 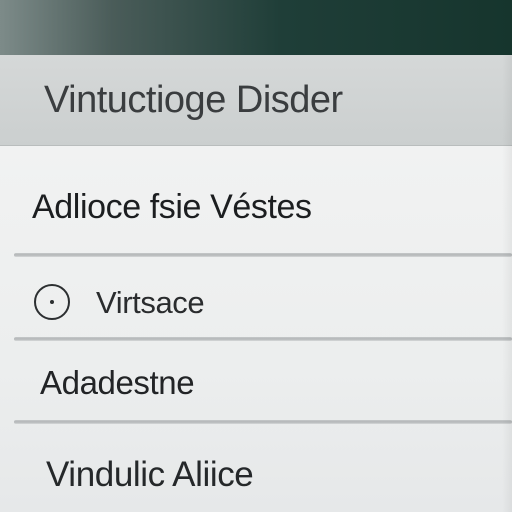 I want to click on list-item-label: Virtsace, so click(x=150, y=302).